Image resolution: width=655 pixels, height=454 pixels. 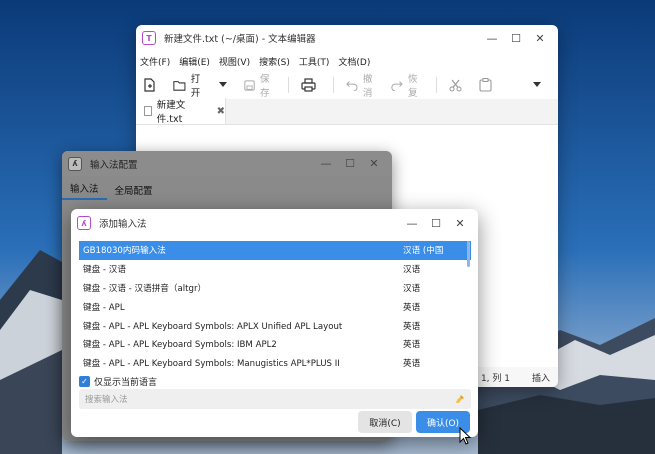 I want to click on list-item: 键盘 - APL 英语, so click(x=275, y=306).